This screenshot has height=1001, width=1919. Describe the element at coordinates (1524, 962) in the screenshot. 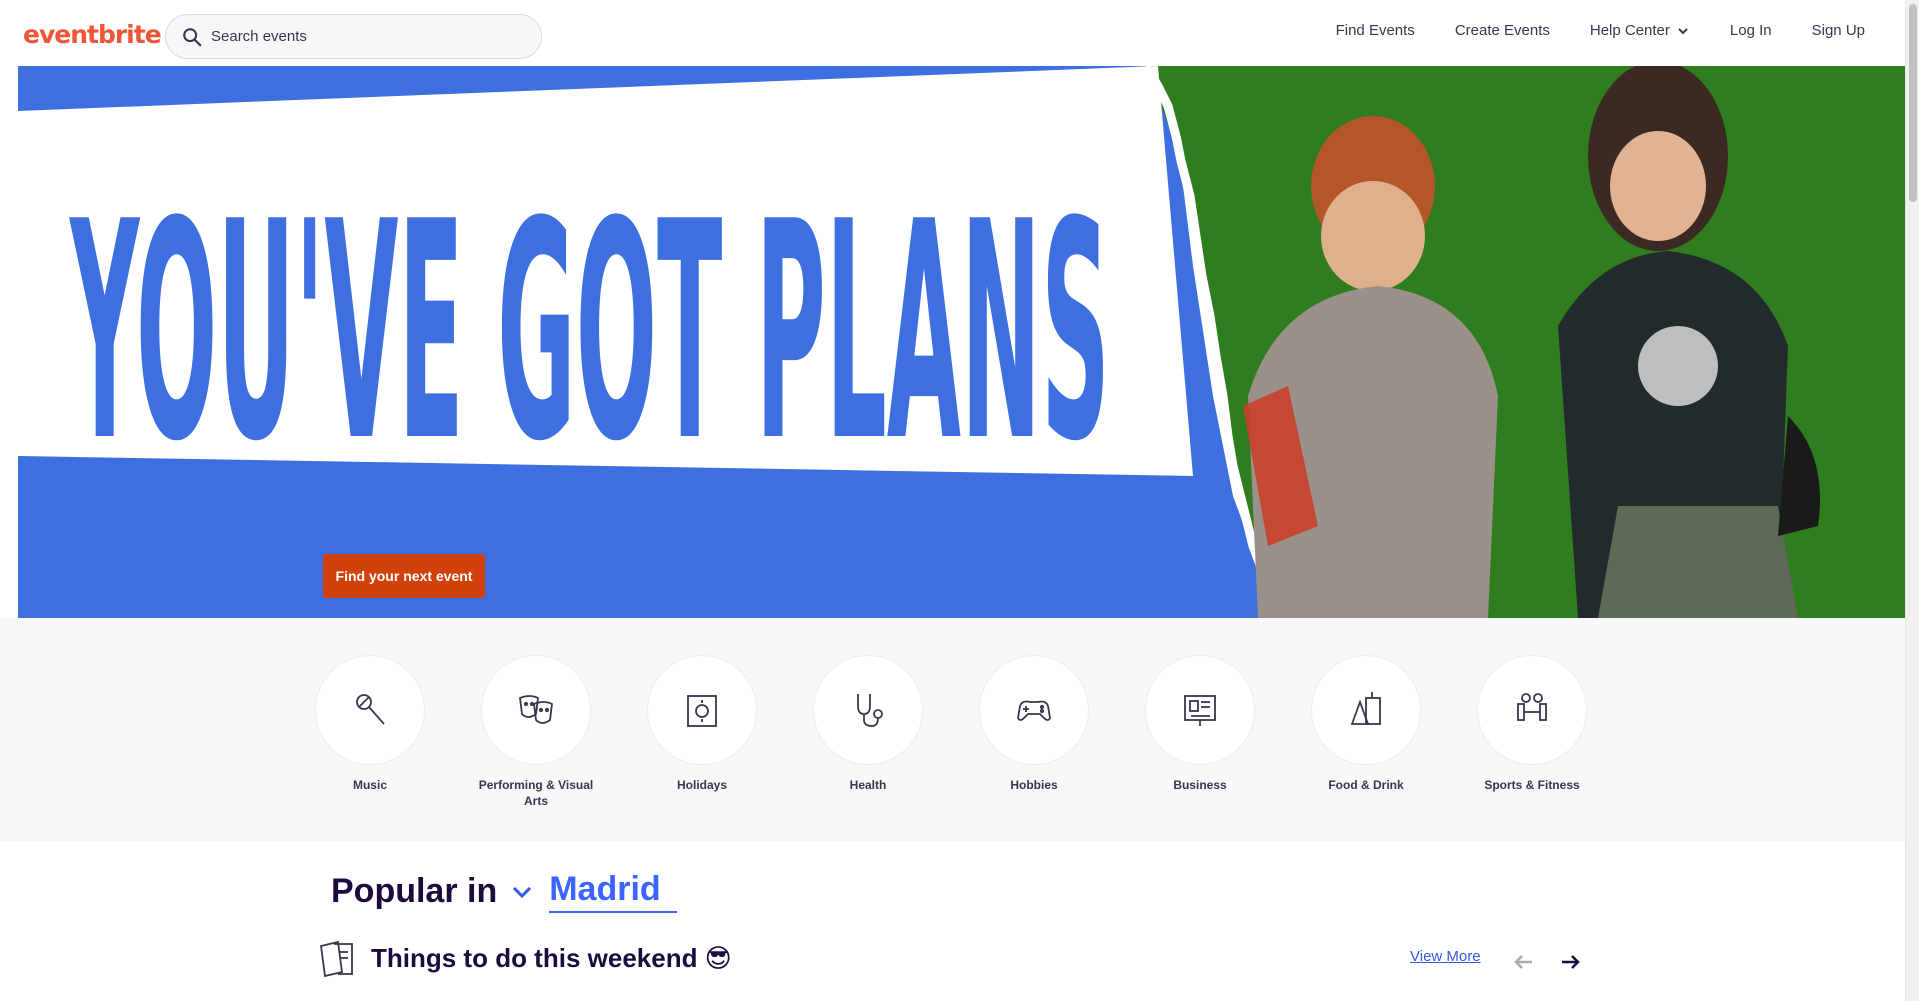

I see `arrow-left-icon` at that location.